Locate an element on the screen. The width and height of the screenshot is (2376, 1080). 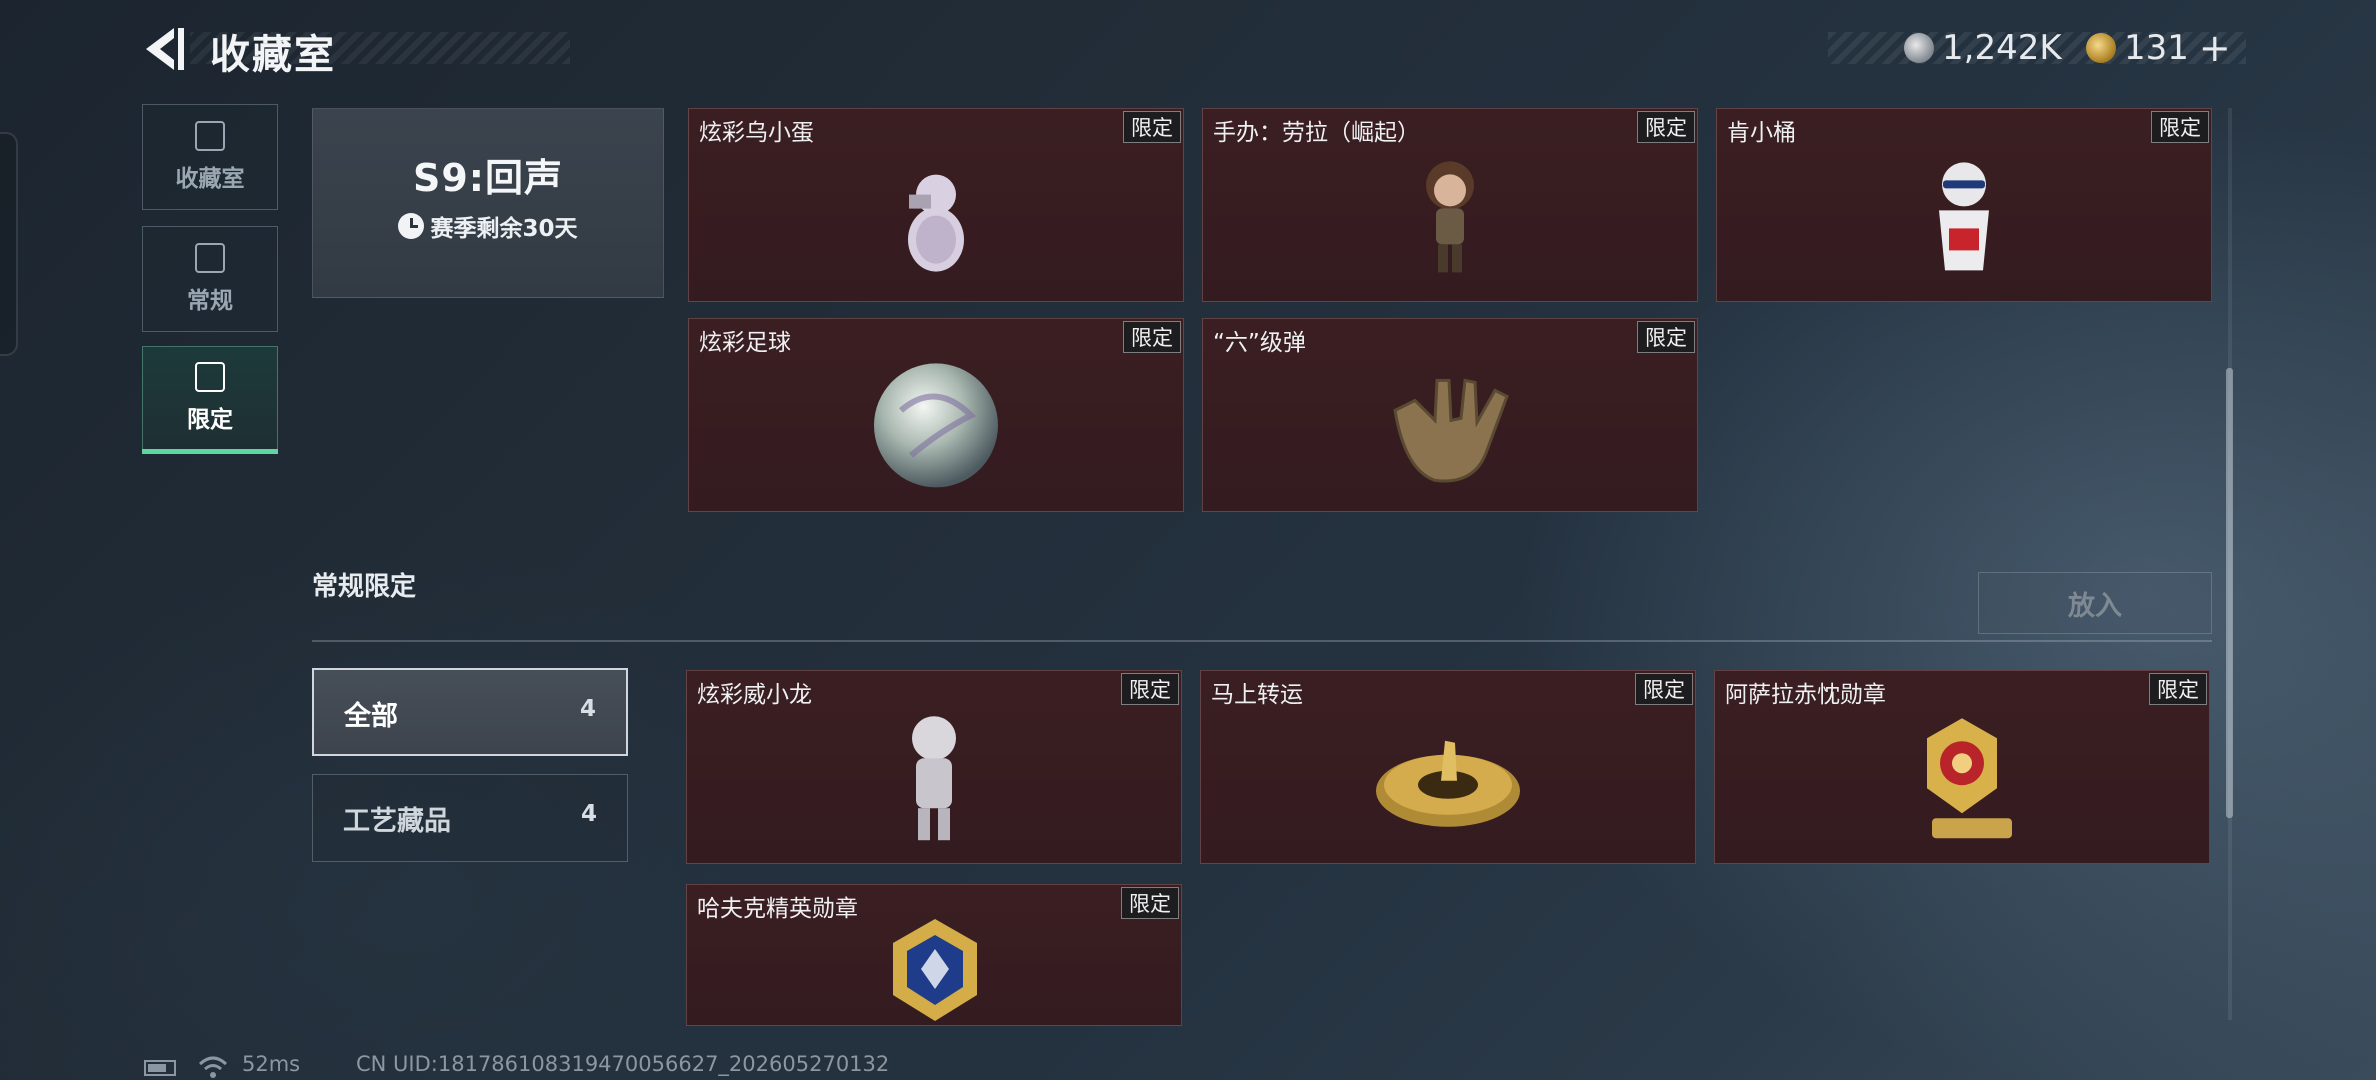
item-card: 炫彩威小龙 限定 is located at coordinates (934, 767).